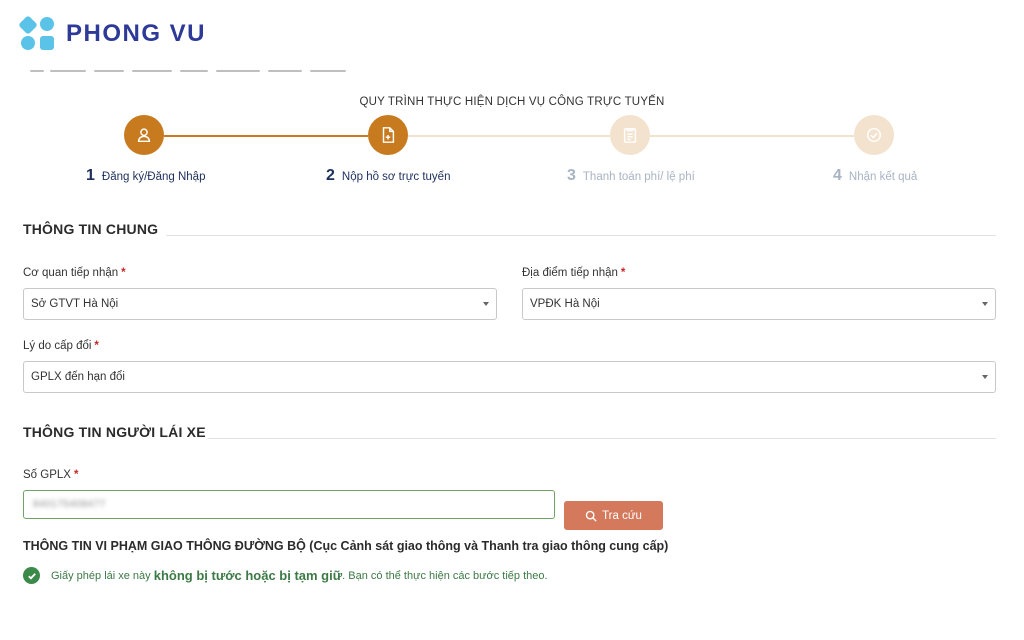 Image resolution: width=1024 pixels, height=640 pixels. I want to click on step-2-circle, so click(388, 135).